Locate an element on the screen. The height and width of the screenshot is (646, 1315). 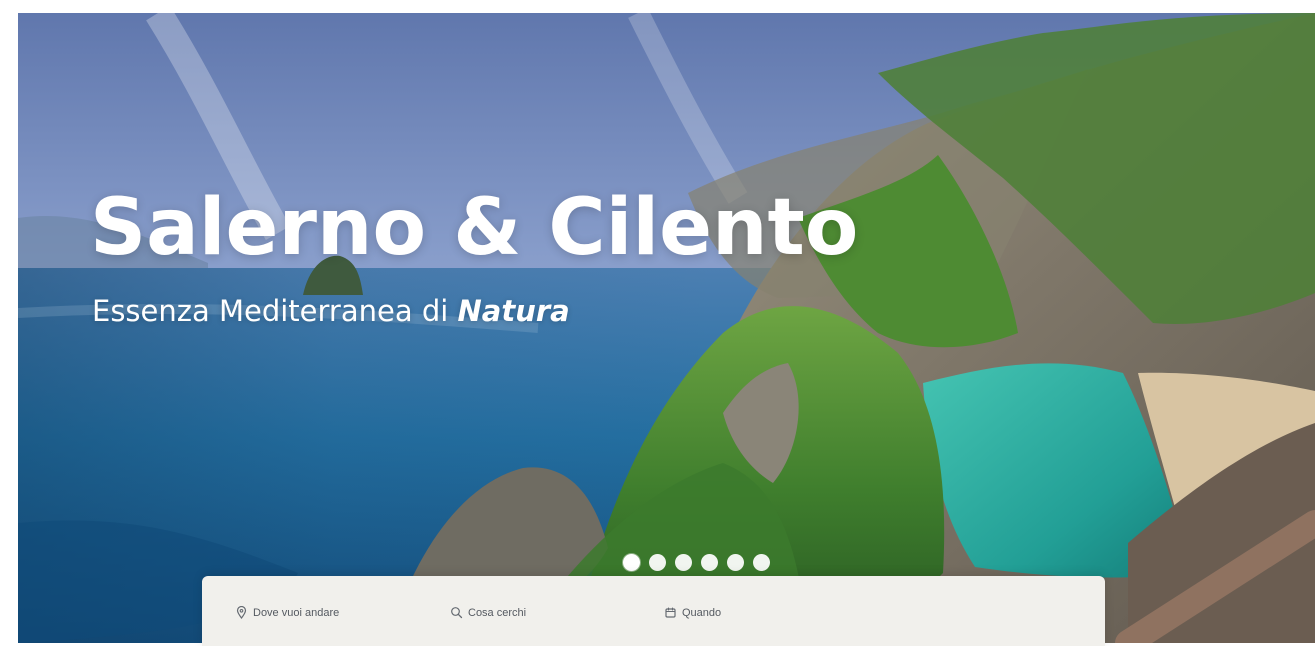
what-field: Cosa cerchi is located at coordinates (488, 612).